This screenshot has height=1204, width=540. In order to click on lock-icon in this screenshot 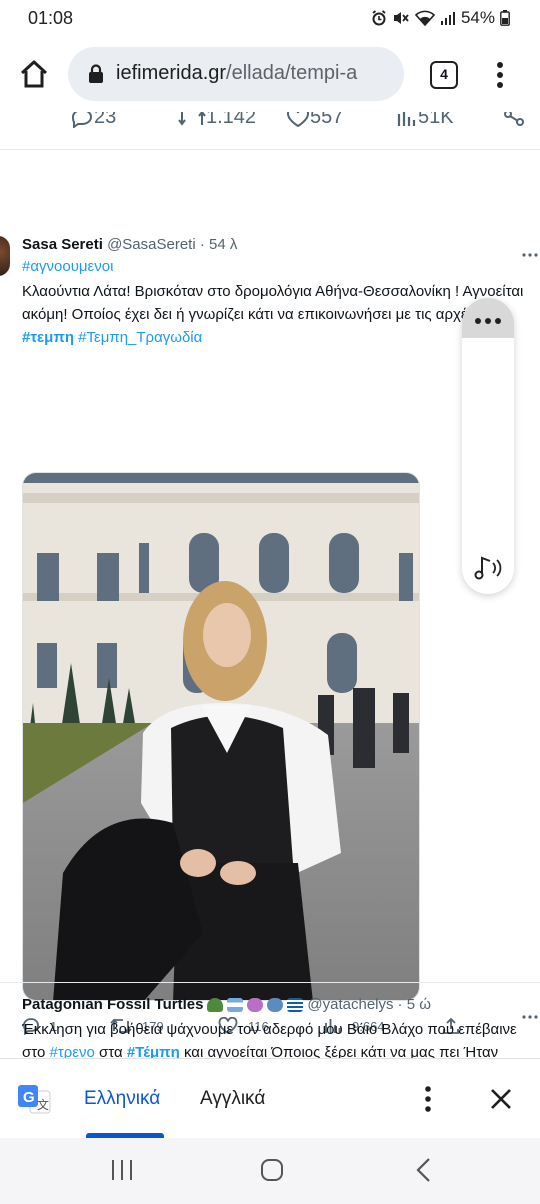, I will do `click(96, 76)`.